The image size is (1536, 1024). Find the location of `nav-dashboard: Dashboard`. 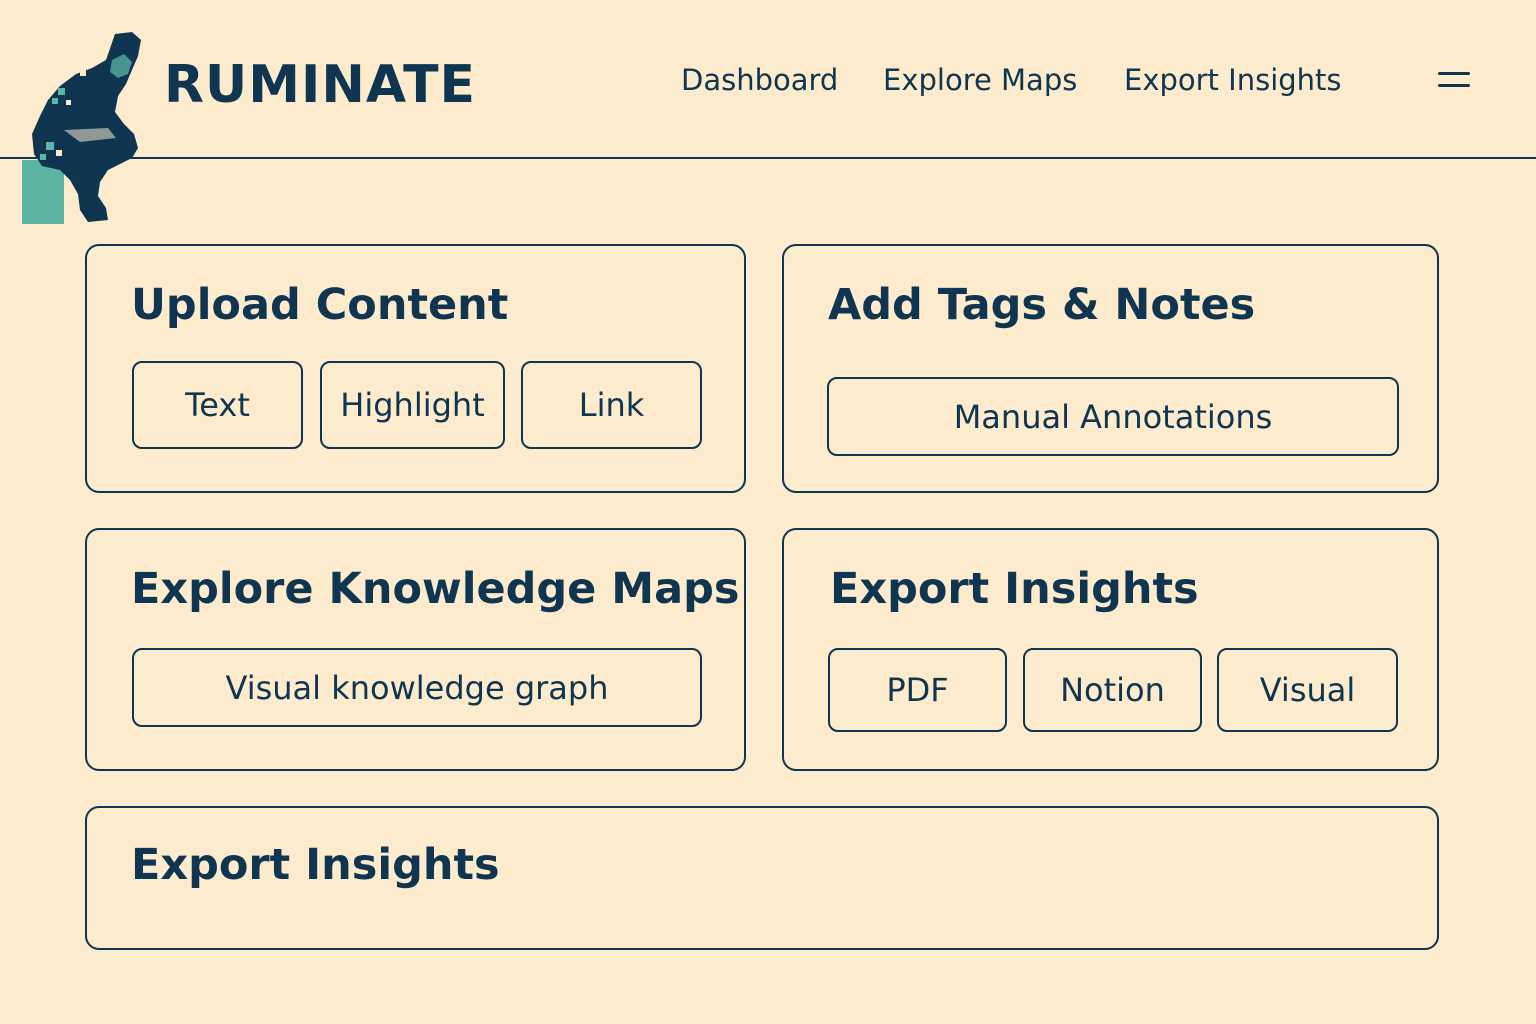

nav-dashboard: Dashboard is located at coordinates (759, 80).